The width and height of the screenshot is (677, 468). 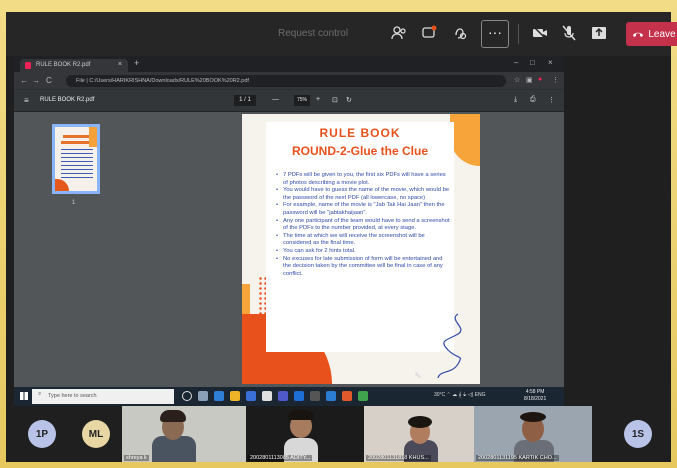 What do you see at coordinates (460, 395) in the screenshot?
I see `system-tray: 30°C ⌃ ☁ 𝄞 ⏚ ◁) ENG` at bounding box center [460, 395].